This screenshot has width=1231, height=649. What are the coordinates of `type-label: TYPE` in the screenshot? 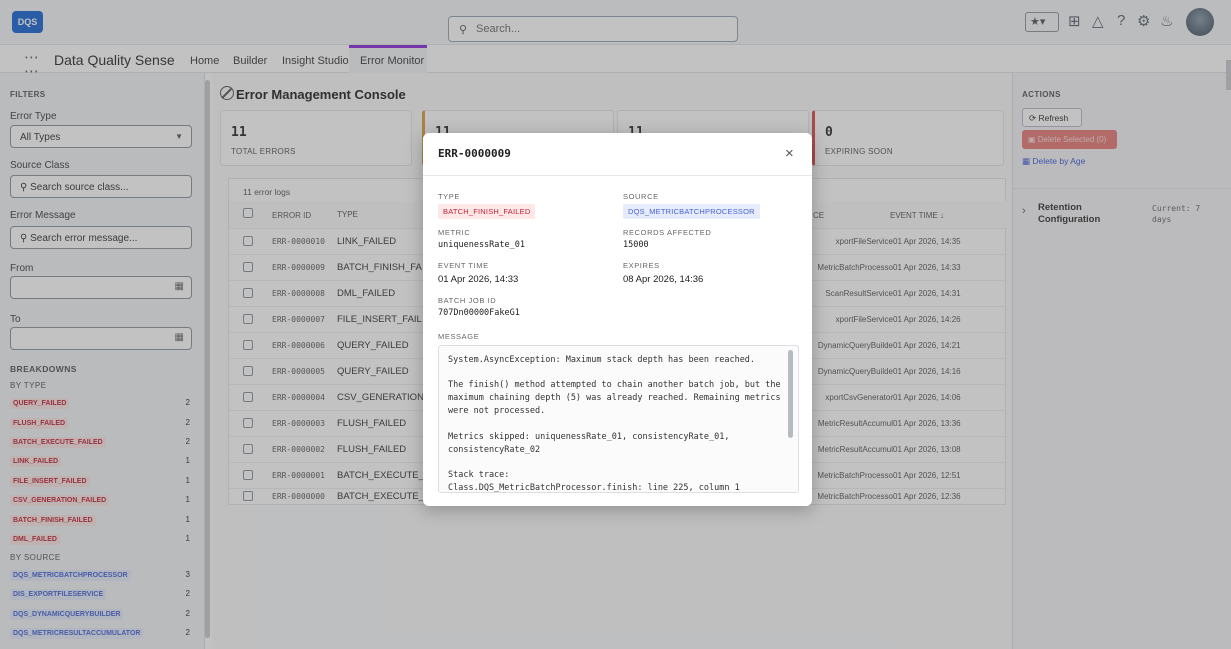 It's located at (449, 196).